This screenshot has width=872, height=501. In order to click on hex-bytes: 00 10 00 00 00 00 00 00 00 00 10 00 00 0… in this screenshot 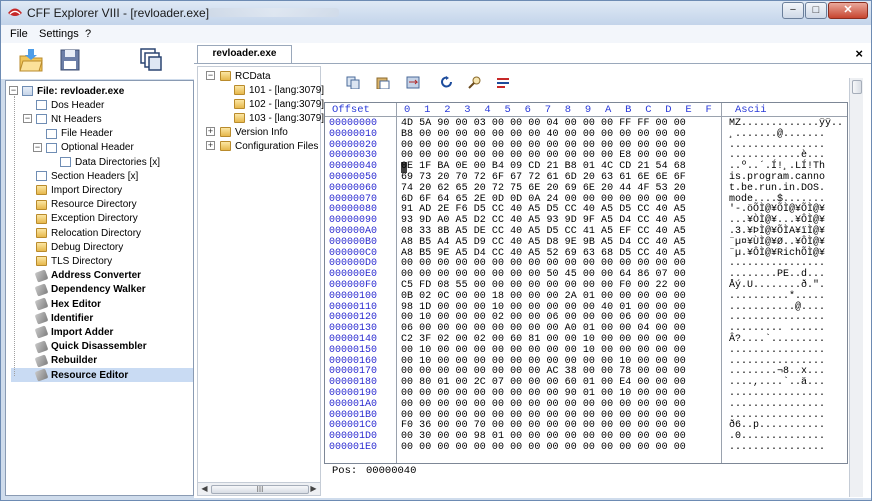, I will do `click(543, 351)`.